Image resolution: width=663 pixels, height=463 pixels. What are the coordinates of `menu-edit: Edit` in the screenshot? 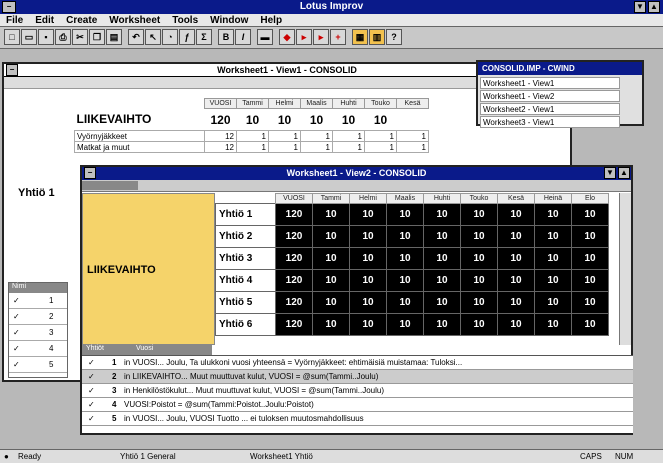 It's located at (44, 20).